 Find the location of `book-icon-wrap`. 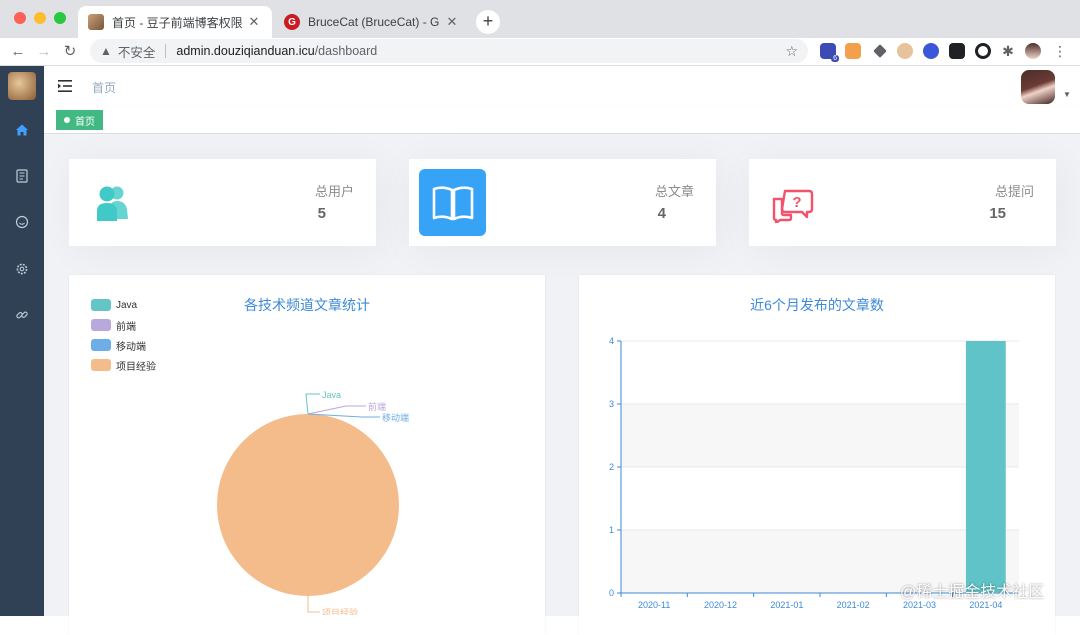

book-icon-wrap is located at coordinates (452, 202).